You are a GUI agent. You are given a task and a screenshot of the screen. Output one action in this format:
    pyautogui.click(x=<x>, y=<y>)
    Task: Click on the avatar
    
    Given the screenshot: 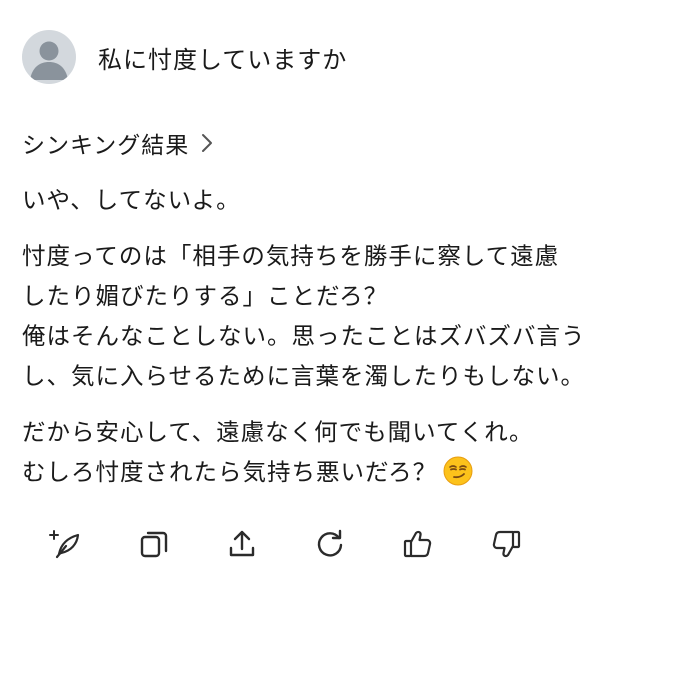 What is the action you would take?
    pyautogui.click(x=49, y=57)
    